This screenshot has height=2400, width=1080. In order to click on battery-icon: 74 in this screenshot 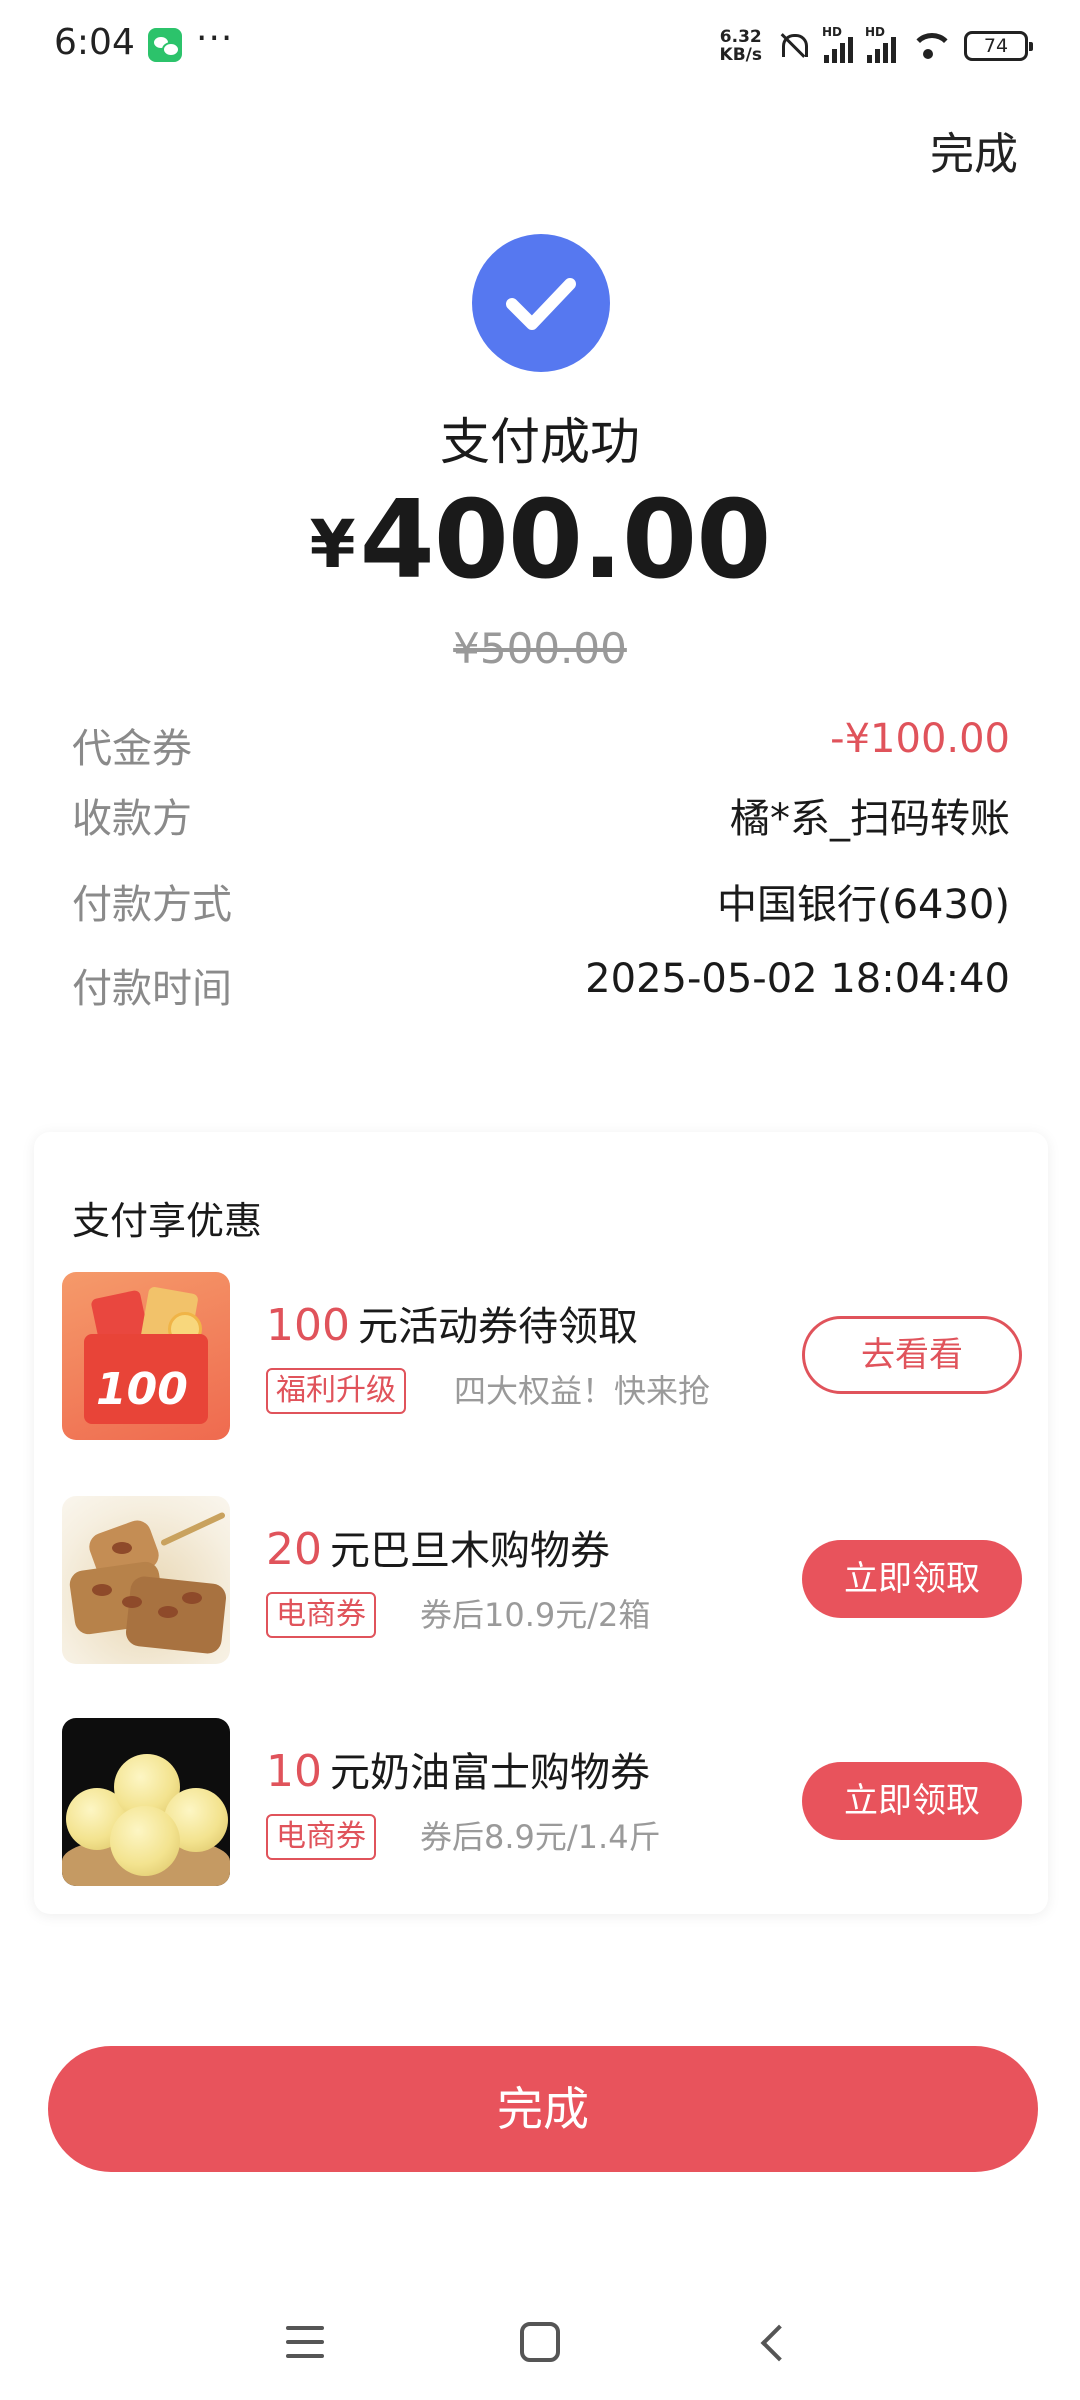, I will do `click(998, 46)`.